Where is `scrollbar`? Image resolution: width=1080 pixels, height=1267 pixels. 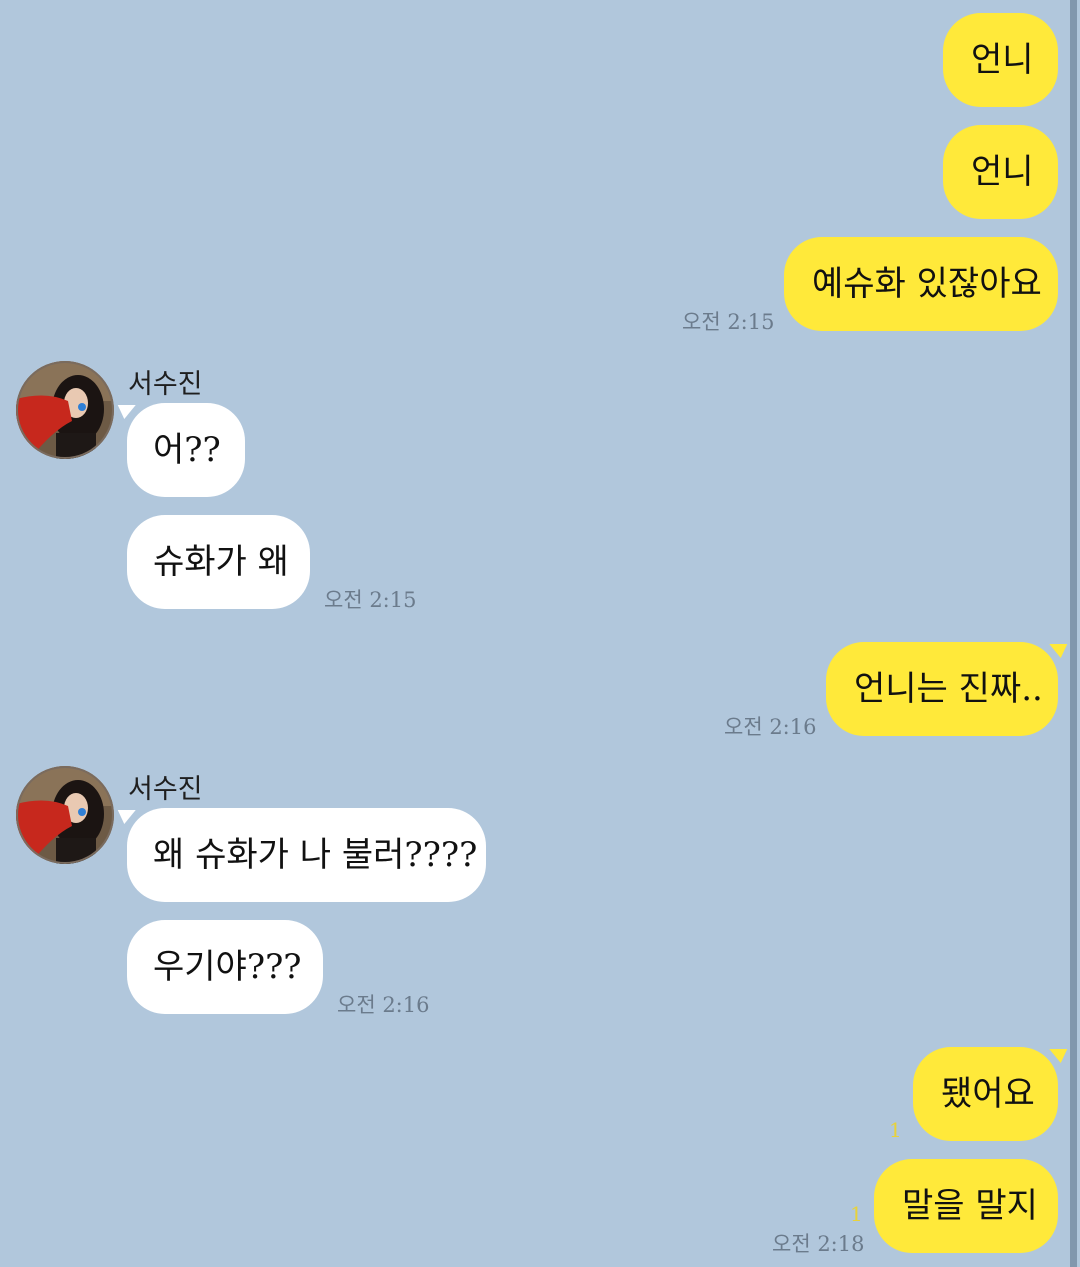 scrollbar is located at coordinates (1074, 633).